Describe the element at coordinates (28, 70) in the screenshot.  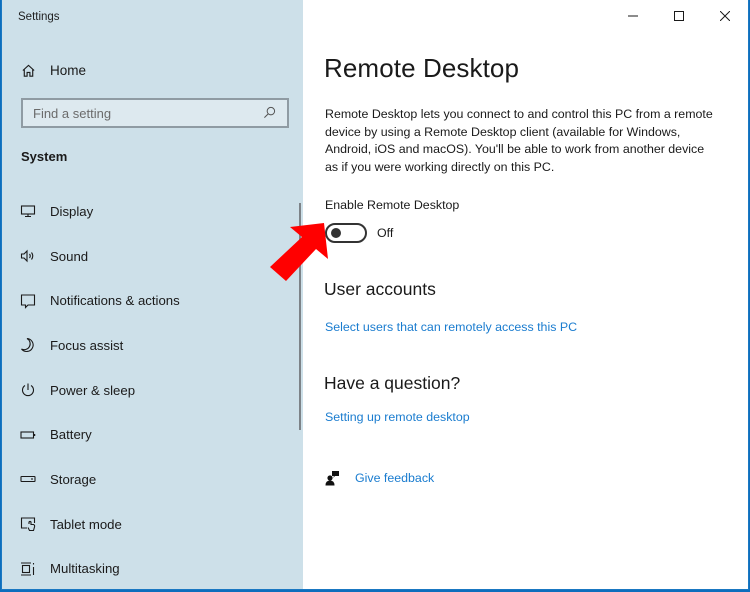
I see `home-icon` at that location.